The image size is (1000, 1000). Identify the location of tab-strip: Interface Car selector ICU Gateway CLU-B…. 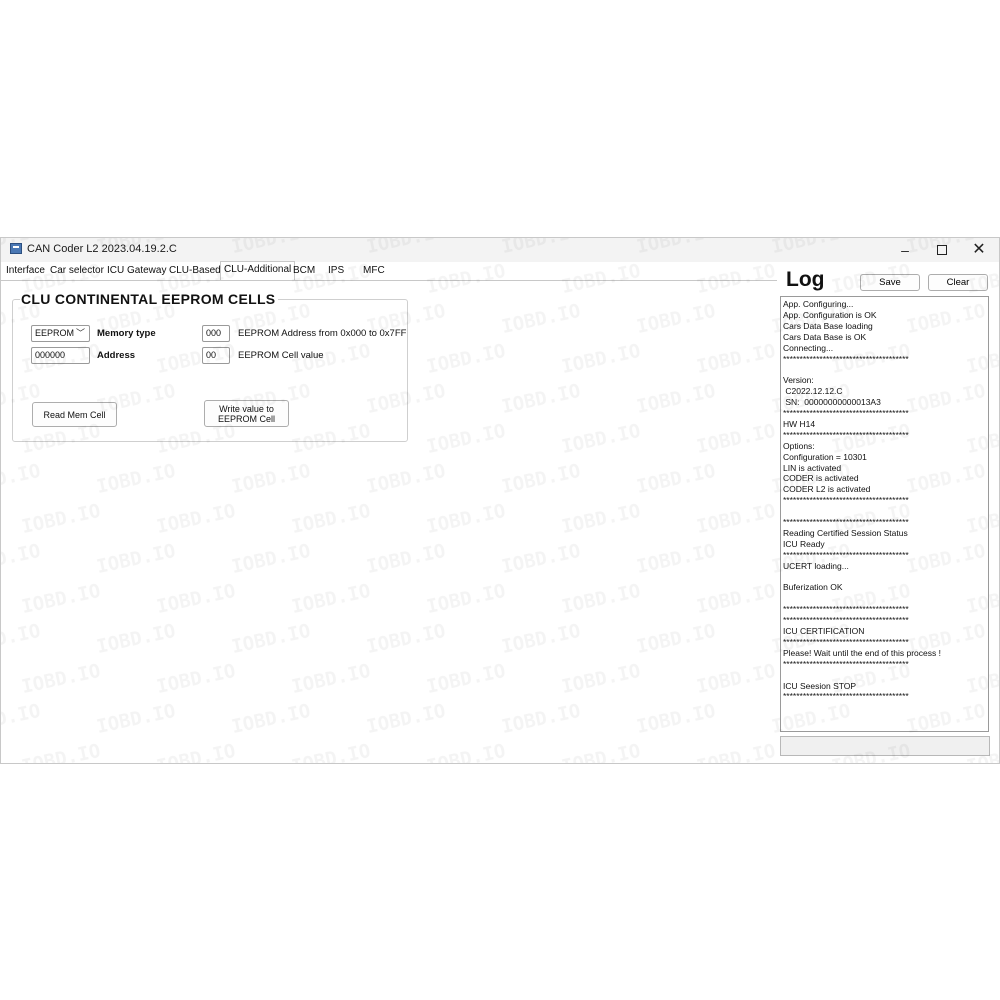
(391, 270).